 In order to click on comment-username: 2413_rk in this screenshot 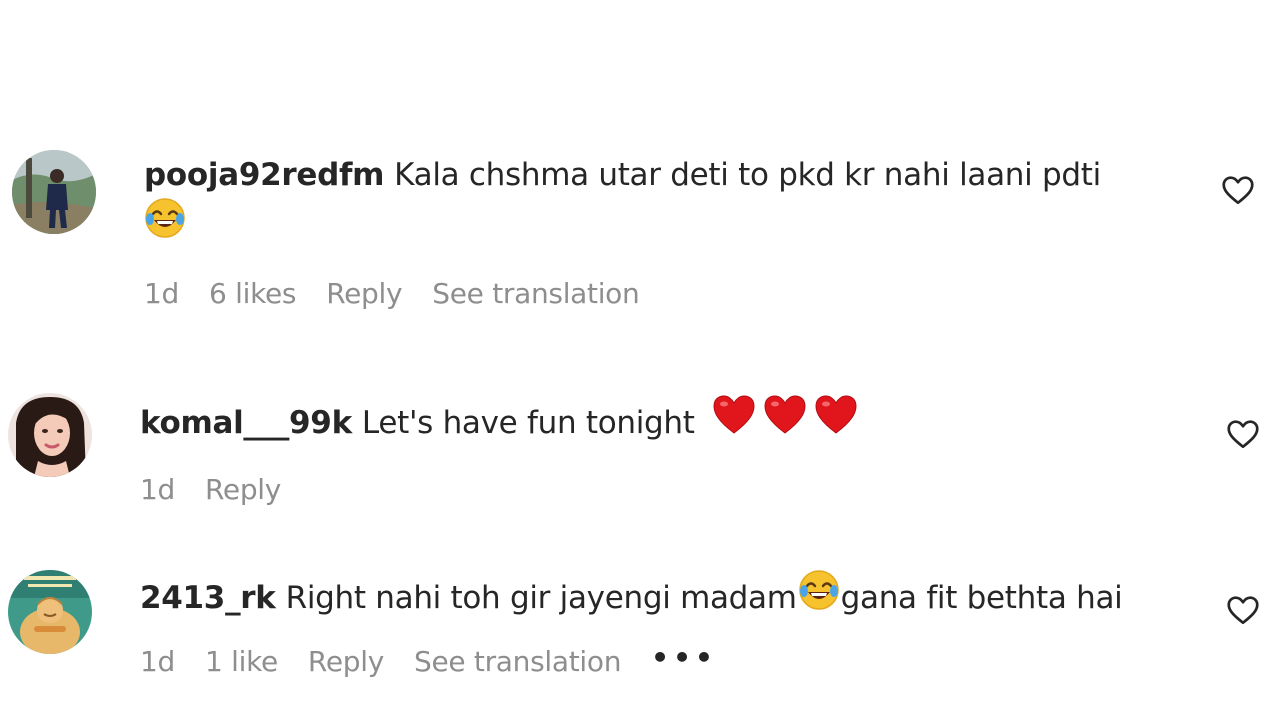, I will do `click(208, 598)`.